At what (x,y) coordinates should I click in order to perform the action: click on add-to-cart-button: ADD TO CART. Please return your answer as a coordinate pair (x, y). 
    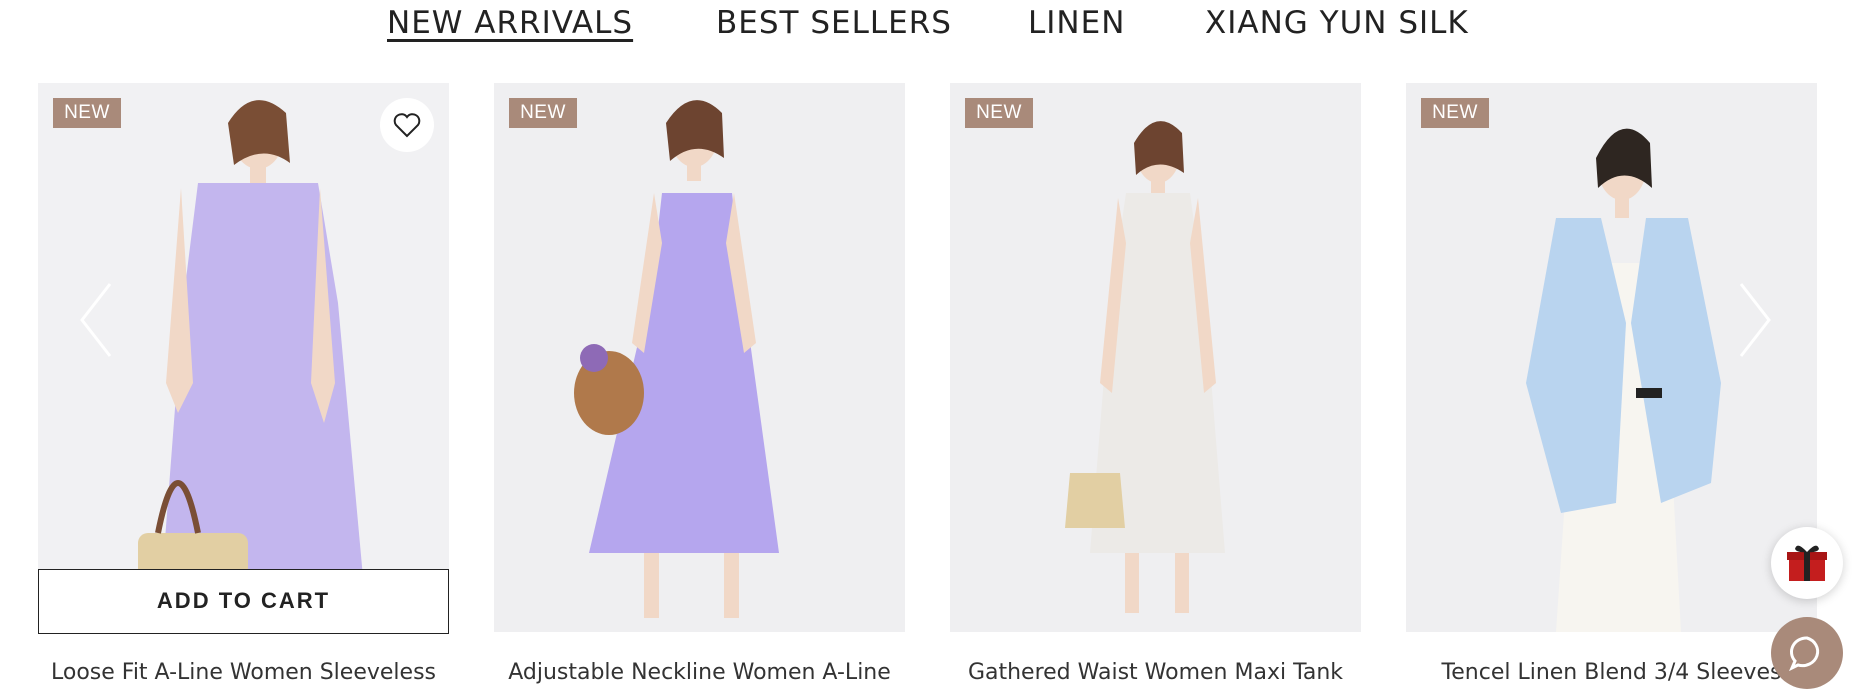
    Looking at the image, I should click on (243, 601).